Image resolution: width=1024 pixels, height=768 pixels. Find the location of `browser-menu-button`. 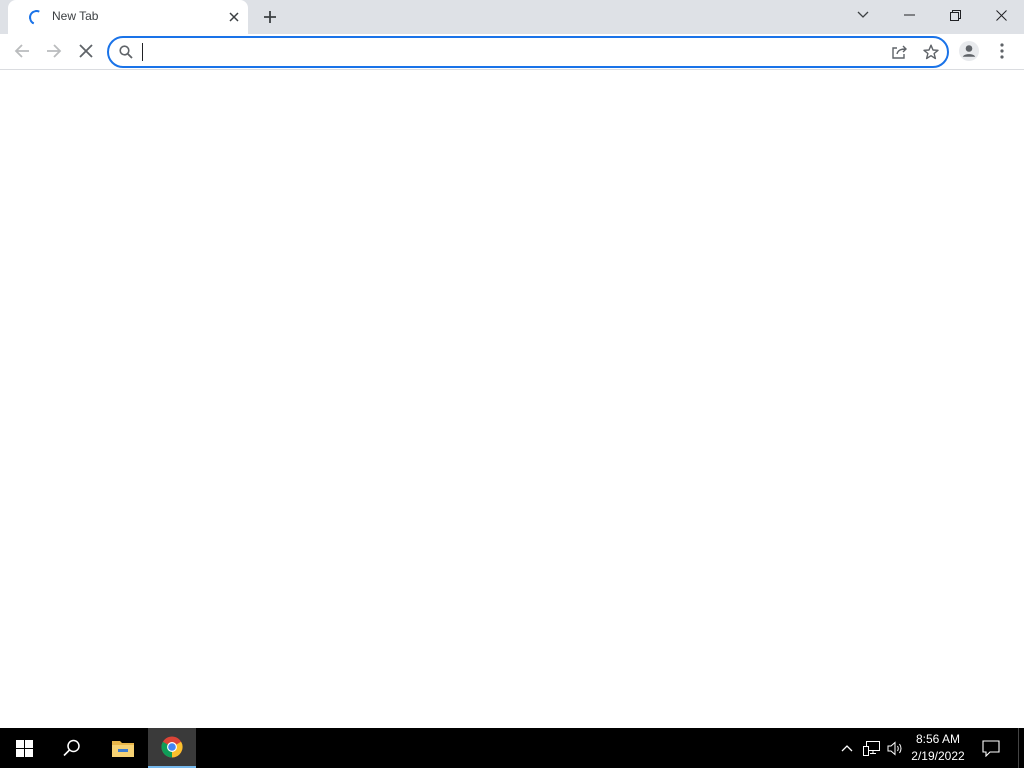

browser-menu-button is located at coordinates (1002, 51).